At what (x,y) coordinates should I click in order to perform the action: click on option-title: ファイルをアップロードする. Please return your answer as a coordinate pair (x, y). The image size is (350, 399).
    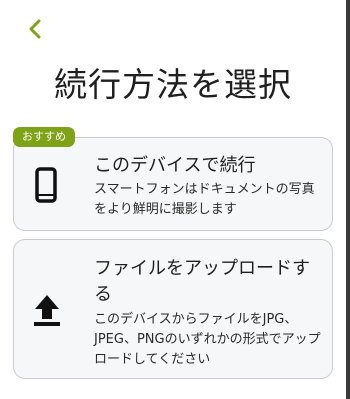
    Looking at the image, I should click on (202, 281).